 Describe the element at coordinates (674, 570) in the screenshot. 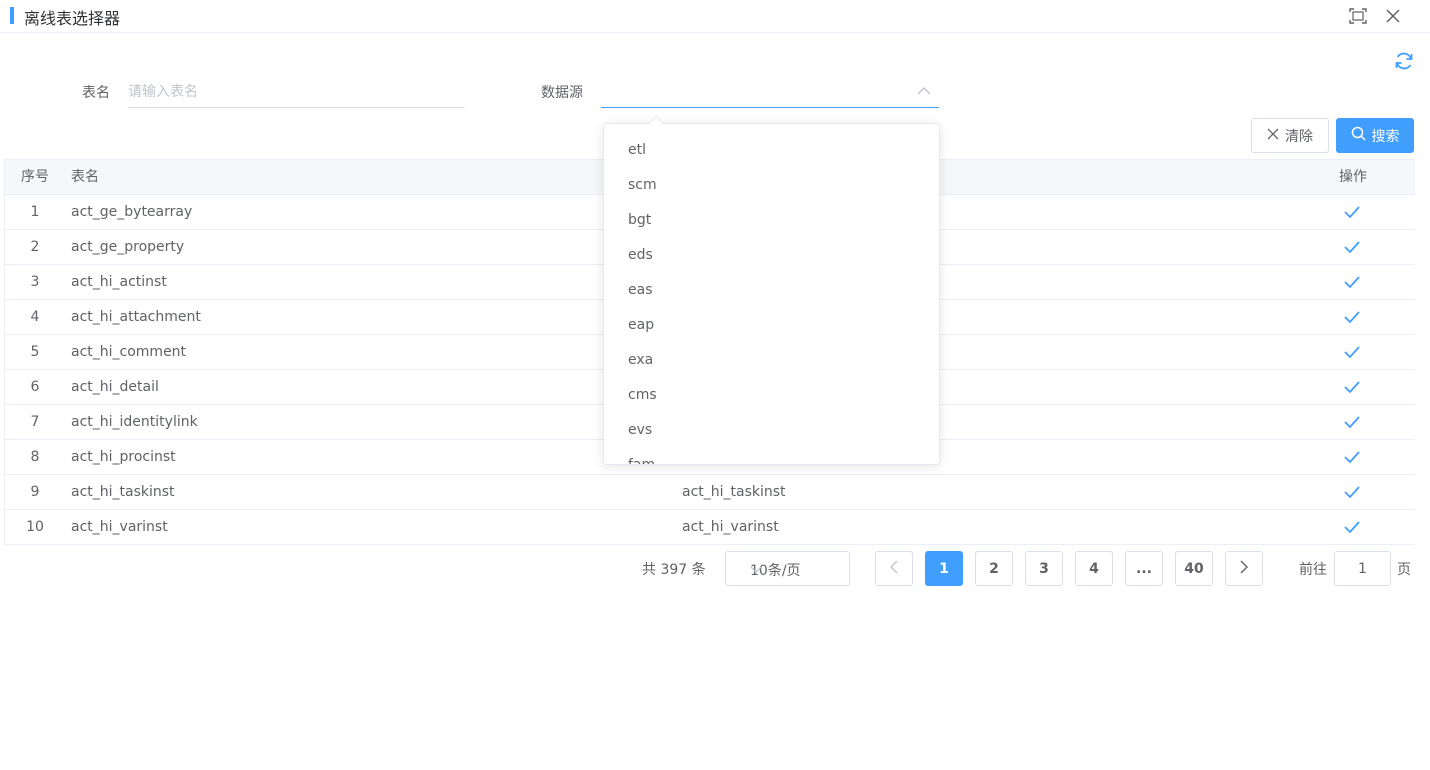

I see `pagination-total: 共 397 条` at that location.